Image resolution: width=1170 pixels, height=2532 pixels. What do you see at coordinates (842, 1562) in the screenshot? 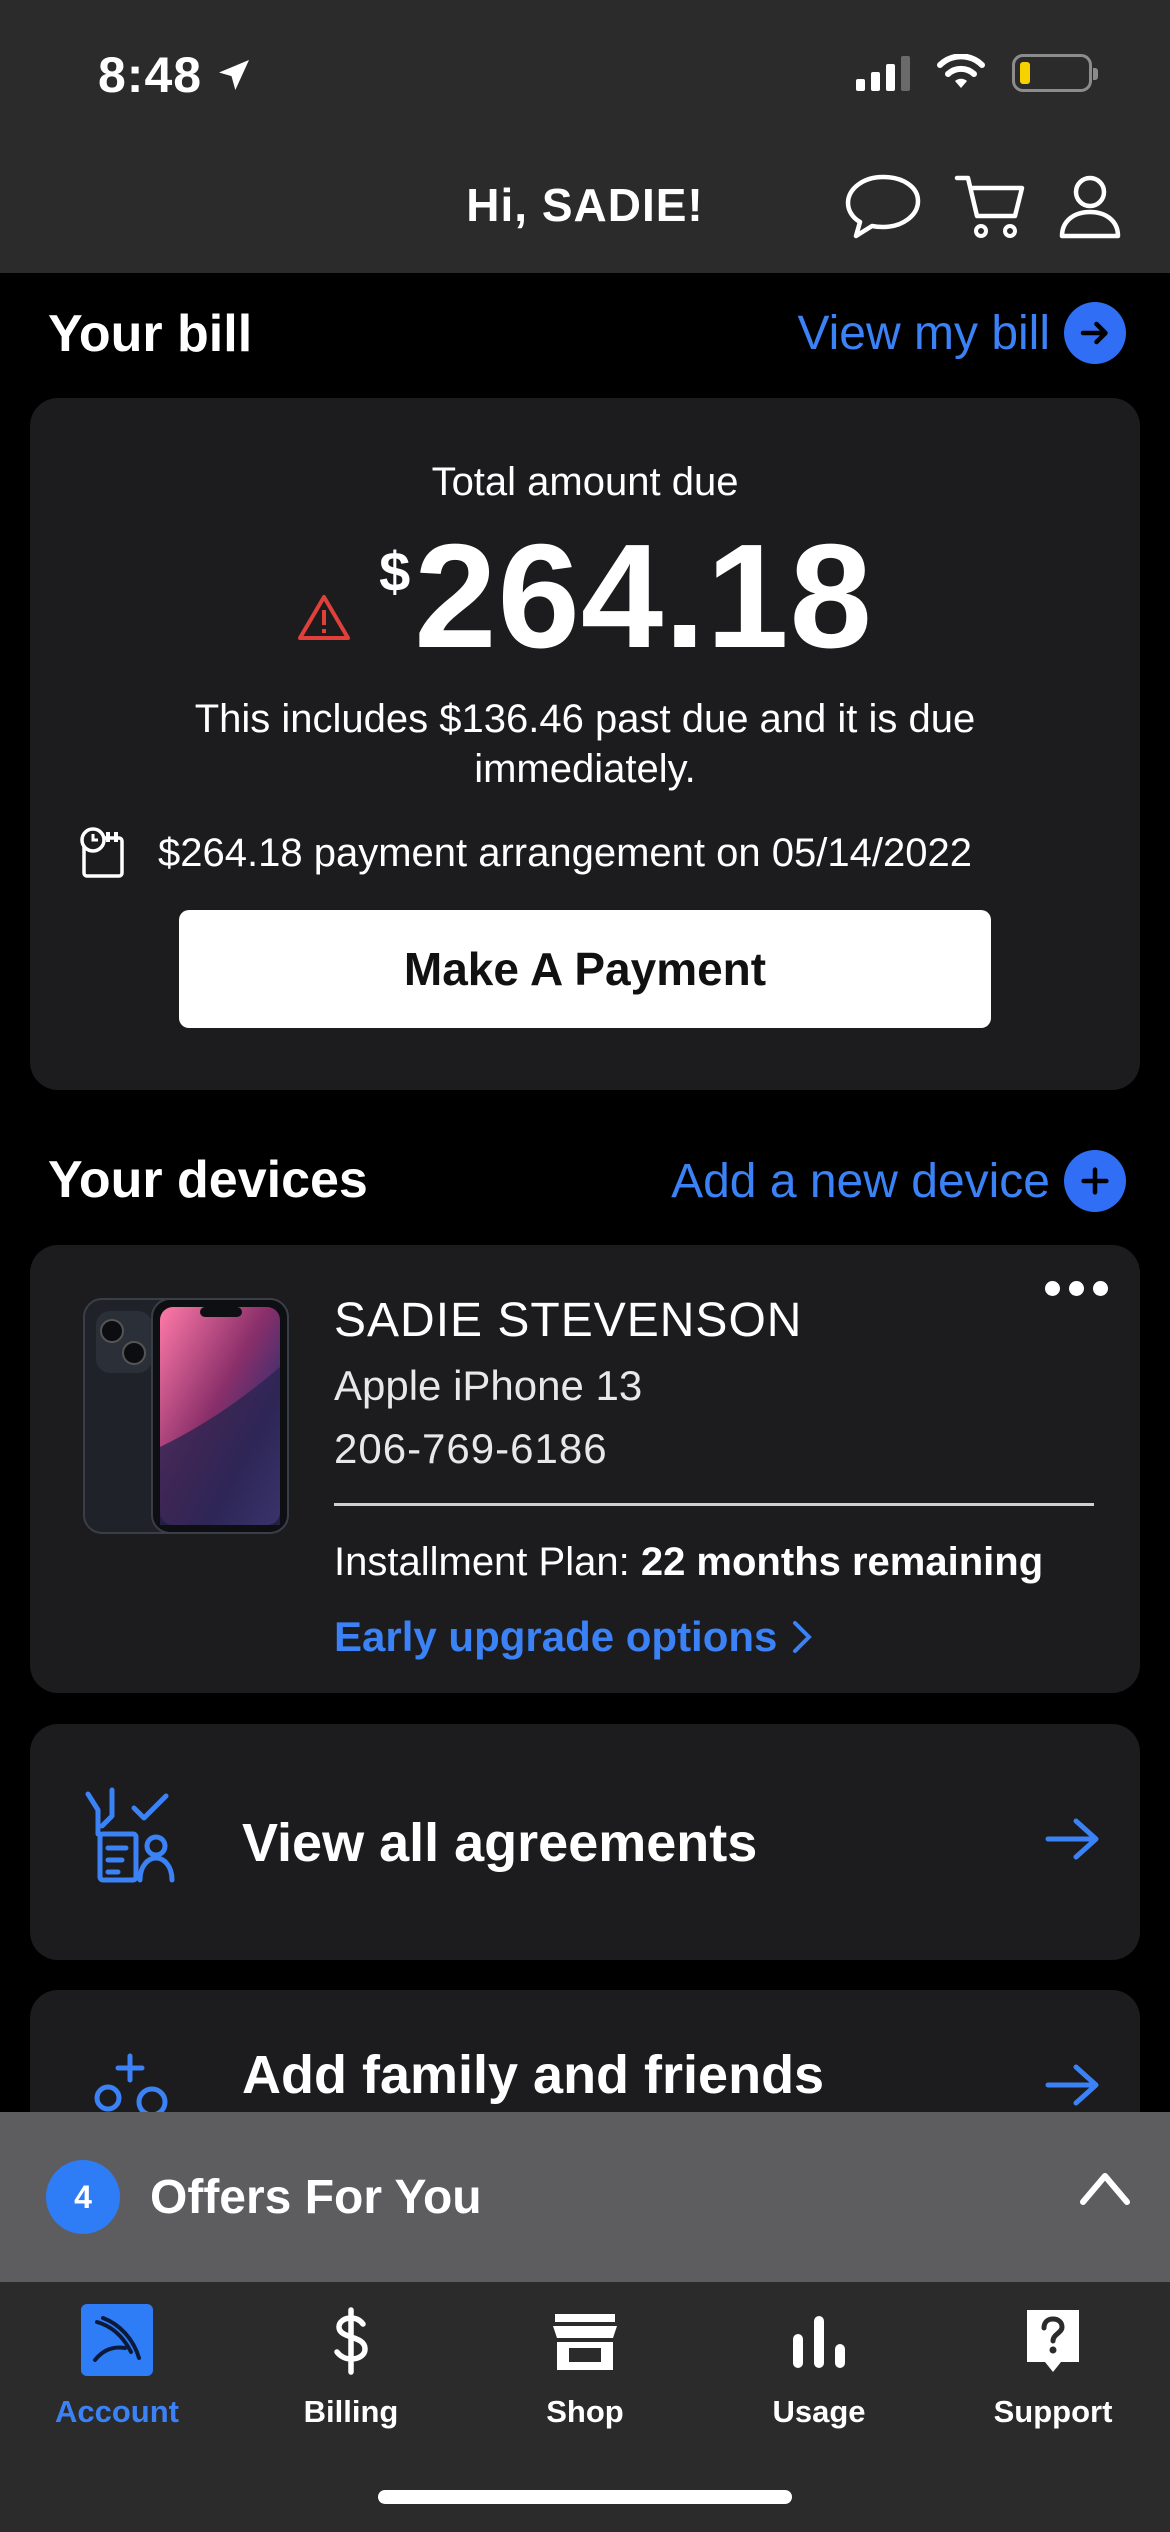
I see `plan-value: 22 months remaining` at bounding box center [842, 1562].